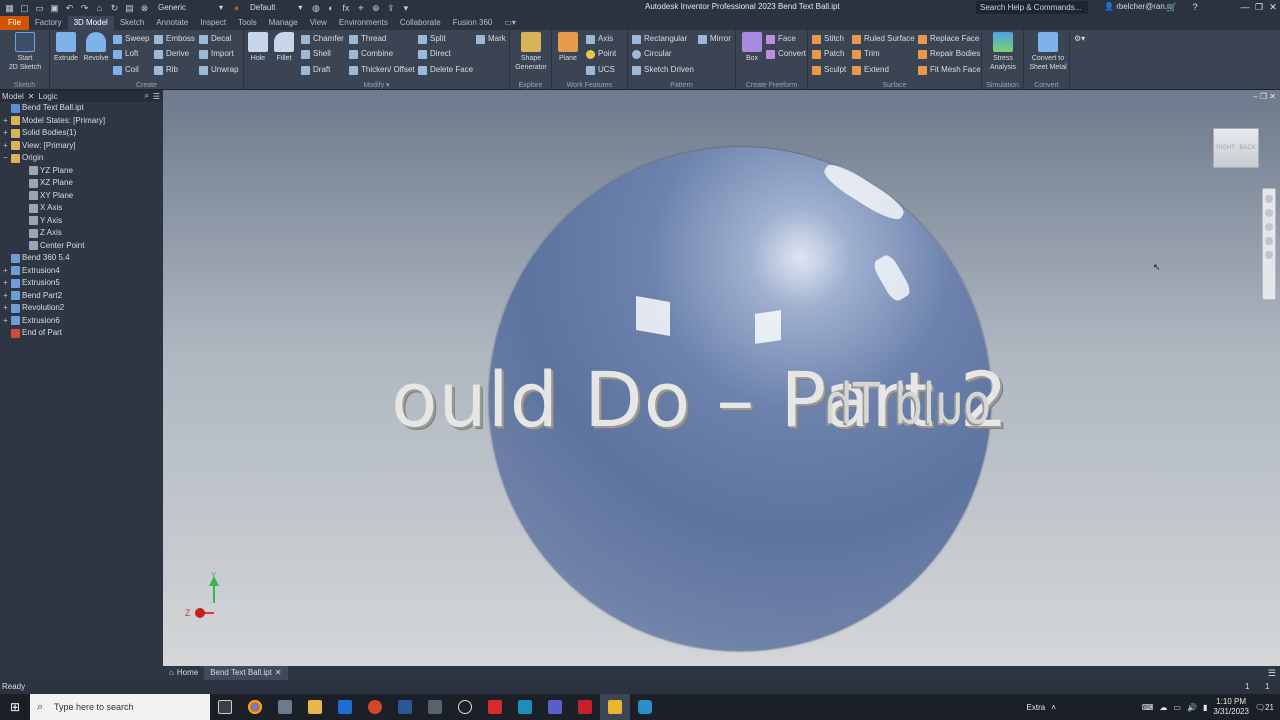 The width and height of the screenshot is (1280, 720). I want to click on tab-menu-icon: ☰, so click(1272, 673).